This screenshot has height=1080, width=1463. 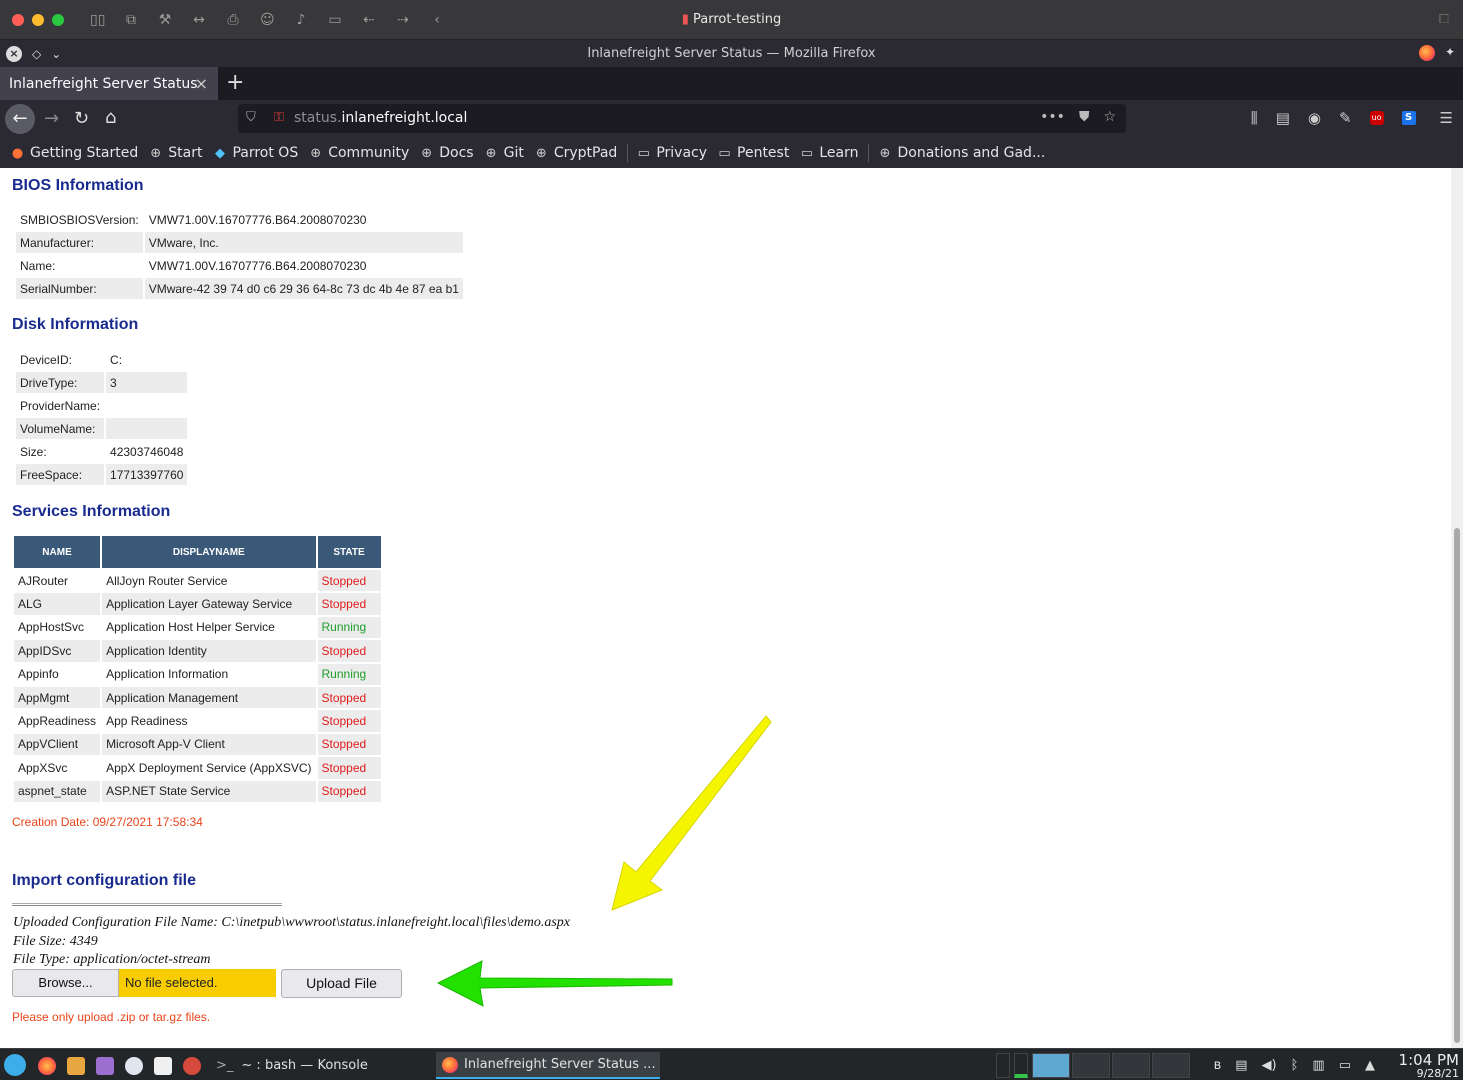 I want to click on task-konsole: >_ ~ : bash — Konsole, so click(x=321, y=1065).